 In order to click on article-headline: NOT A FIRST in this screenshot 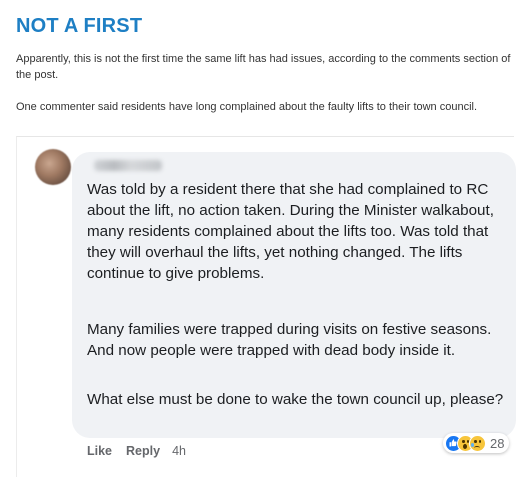, I will do `click(79, 26)`.